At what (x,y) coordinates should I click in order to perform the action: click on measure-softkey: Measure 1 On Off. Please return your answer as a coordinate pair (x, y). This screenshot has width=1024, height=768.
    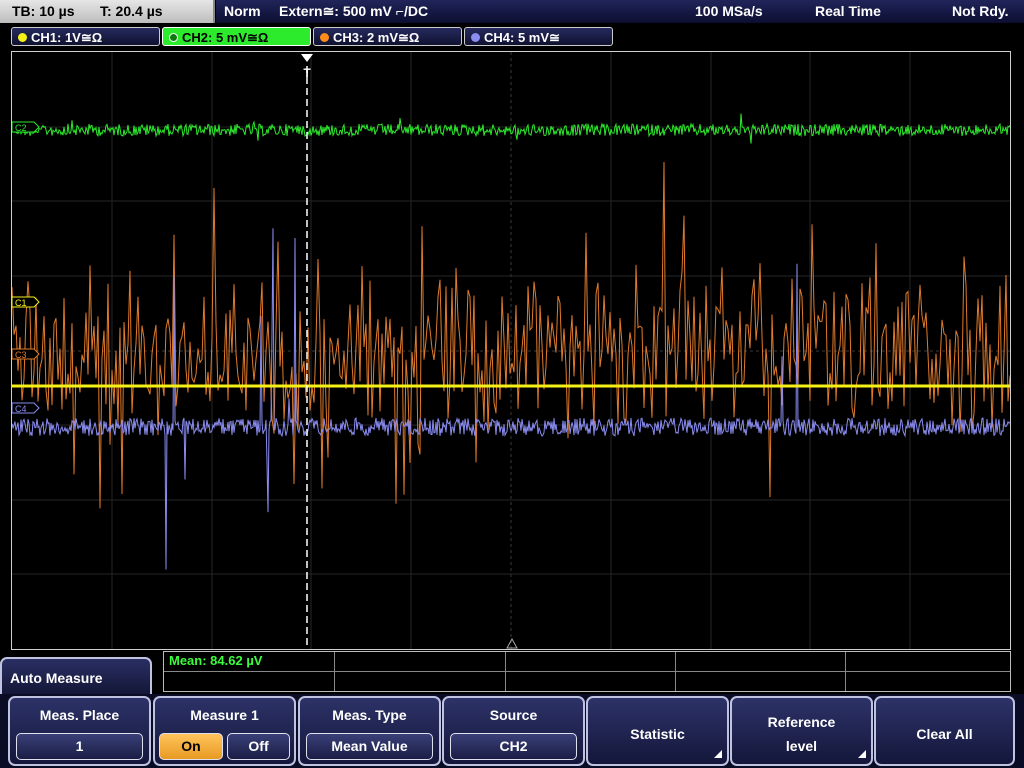
    Looking at the image, I should click on (224, 731).